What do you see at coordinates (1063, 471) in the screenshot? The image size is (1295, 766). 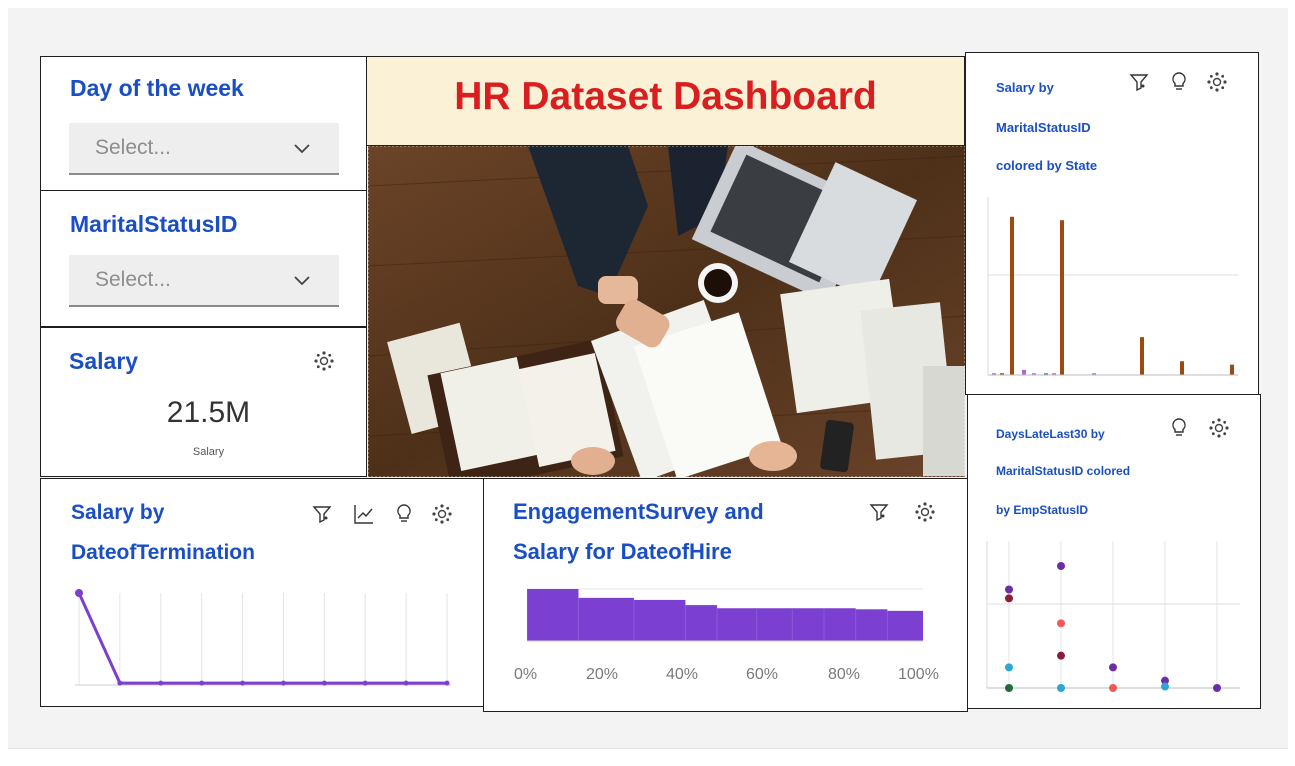 I see `widget-title-line2: MaritalStatusID colored` at bounding box center [1063, 471].